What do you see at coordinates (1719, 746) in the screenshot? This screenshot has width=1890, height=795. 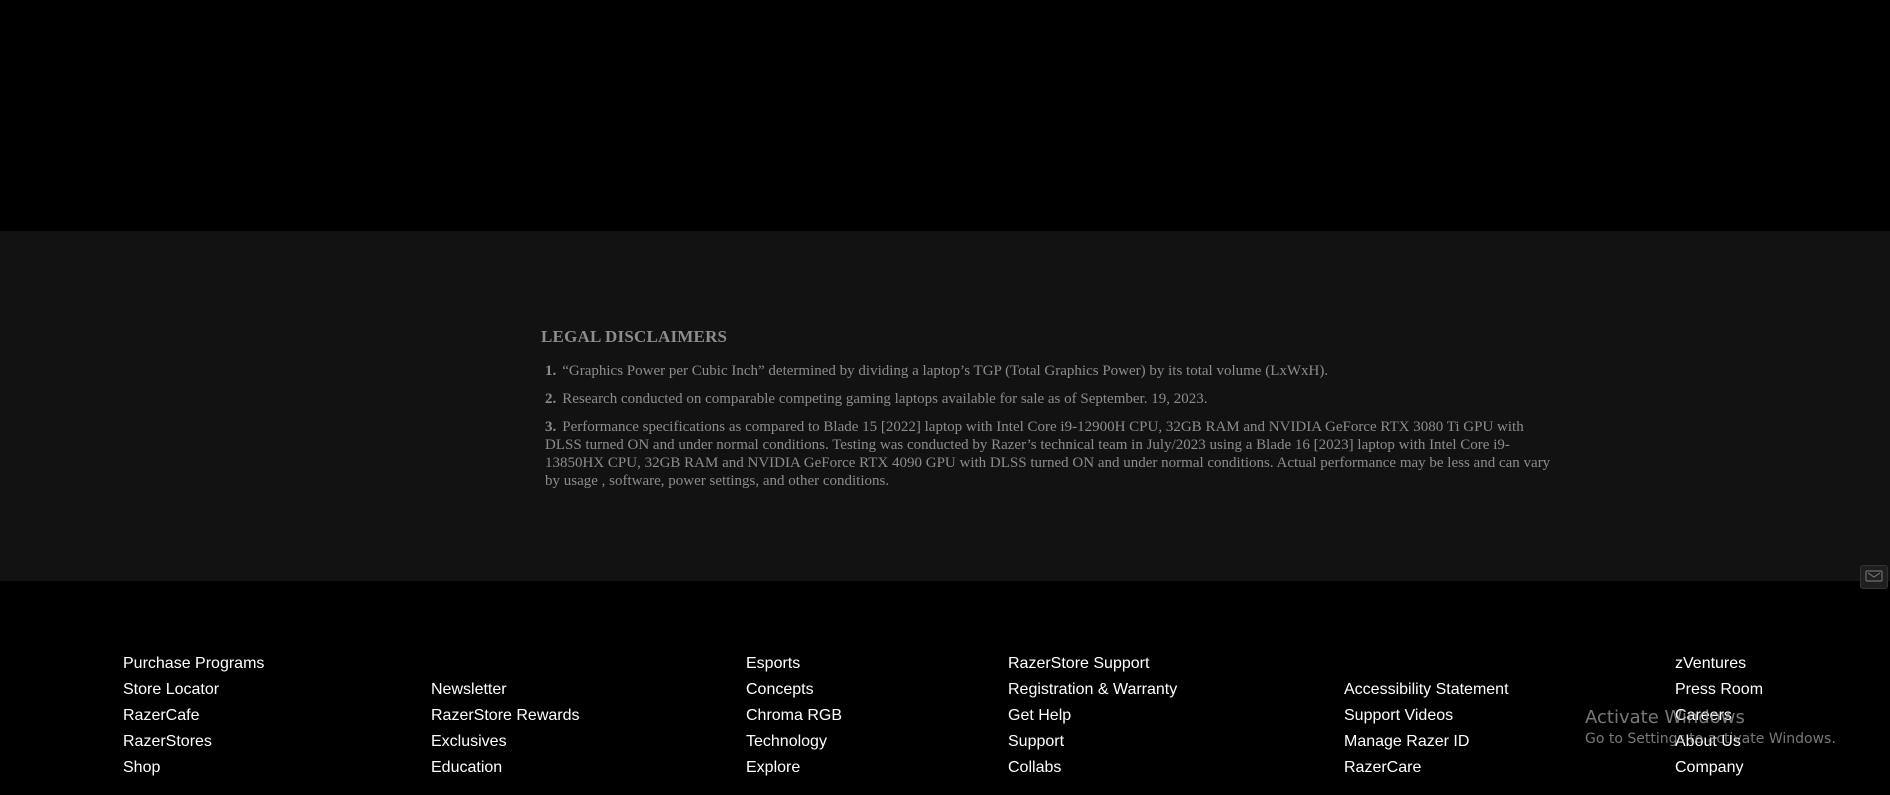 I see `footer-link-about-us: About Us` at bounding box center [1719, 746].